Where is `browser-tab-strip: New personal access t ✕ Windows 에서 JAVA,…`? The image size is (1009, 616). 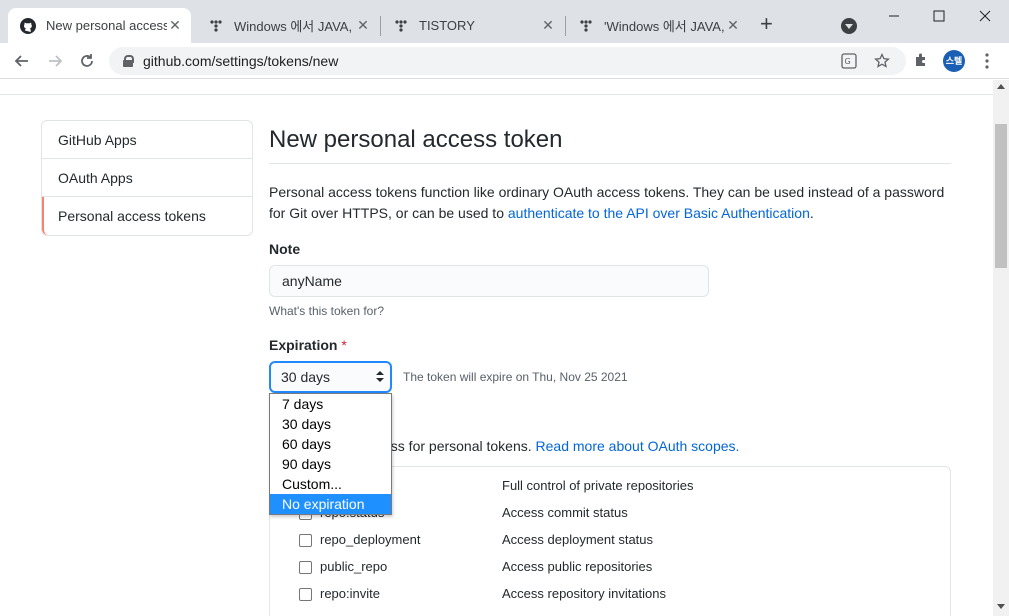
browser-tab-strip: New personal access t ✕ Windows 에서 JAVA,… is located at coordinates (504, 21).